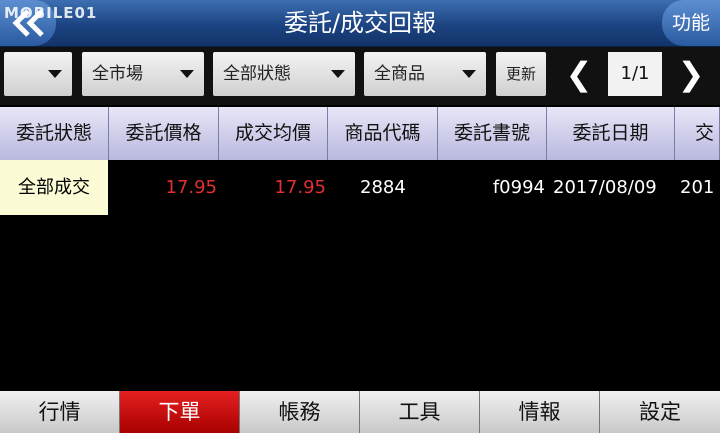 The image size is (720, 433). I want to click on cell-status: 全部成交, so click(54, 187).